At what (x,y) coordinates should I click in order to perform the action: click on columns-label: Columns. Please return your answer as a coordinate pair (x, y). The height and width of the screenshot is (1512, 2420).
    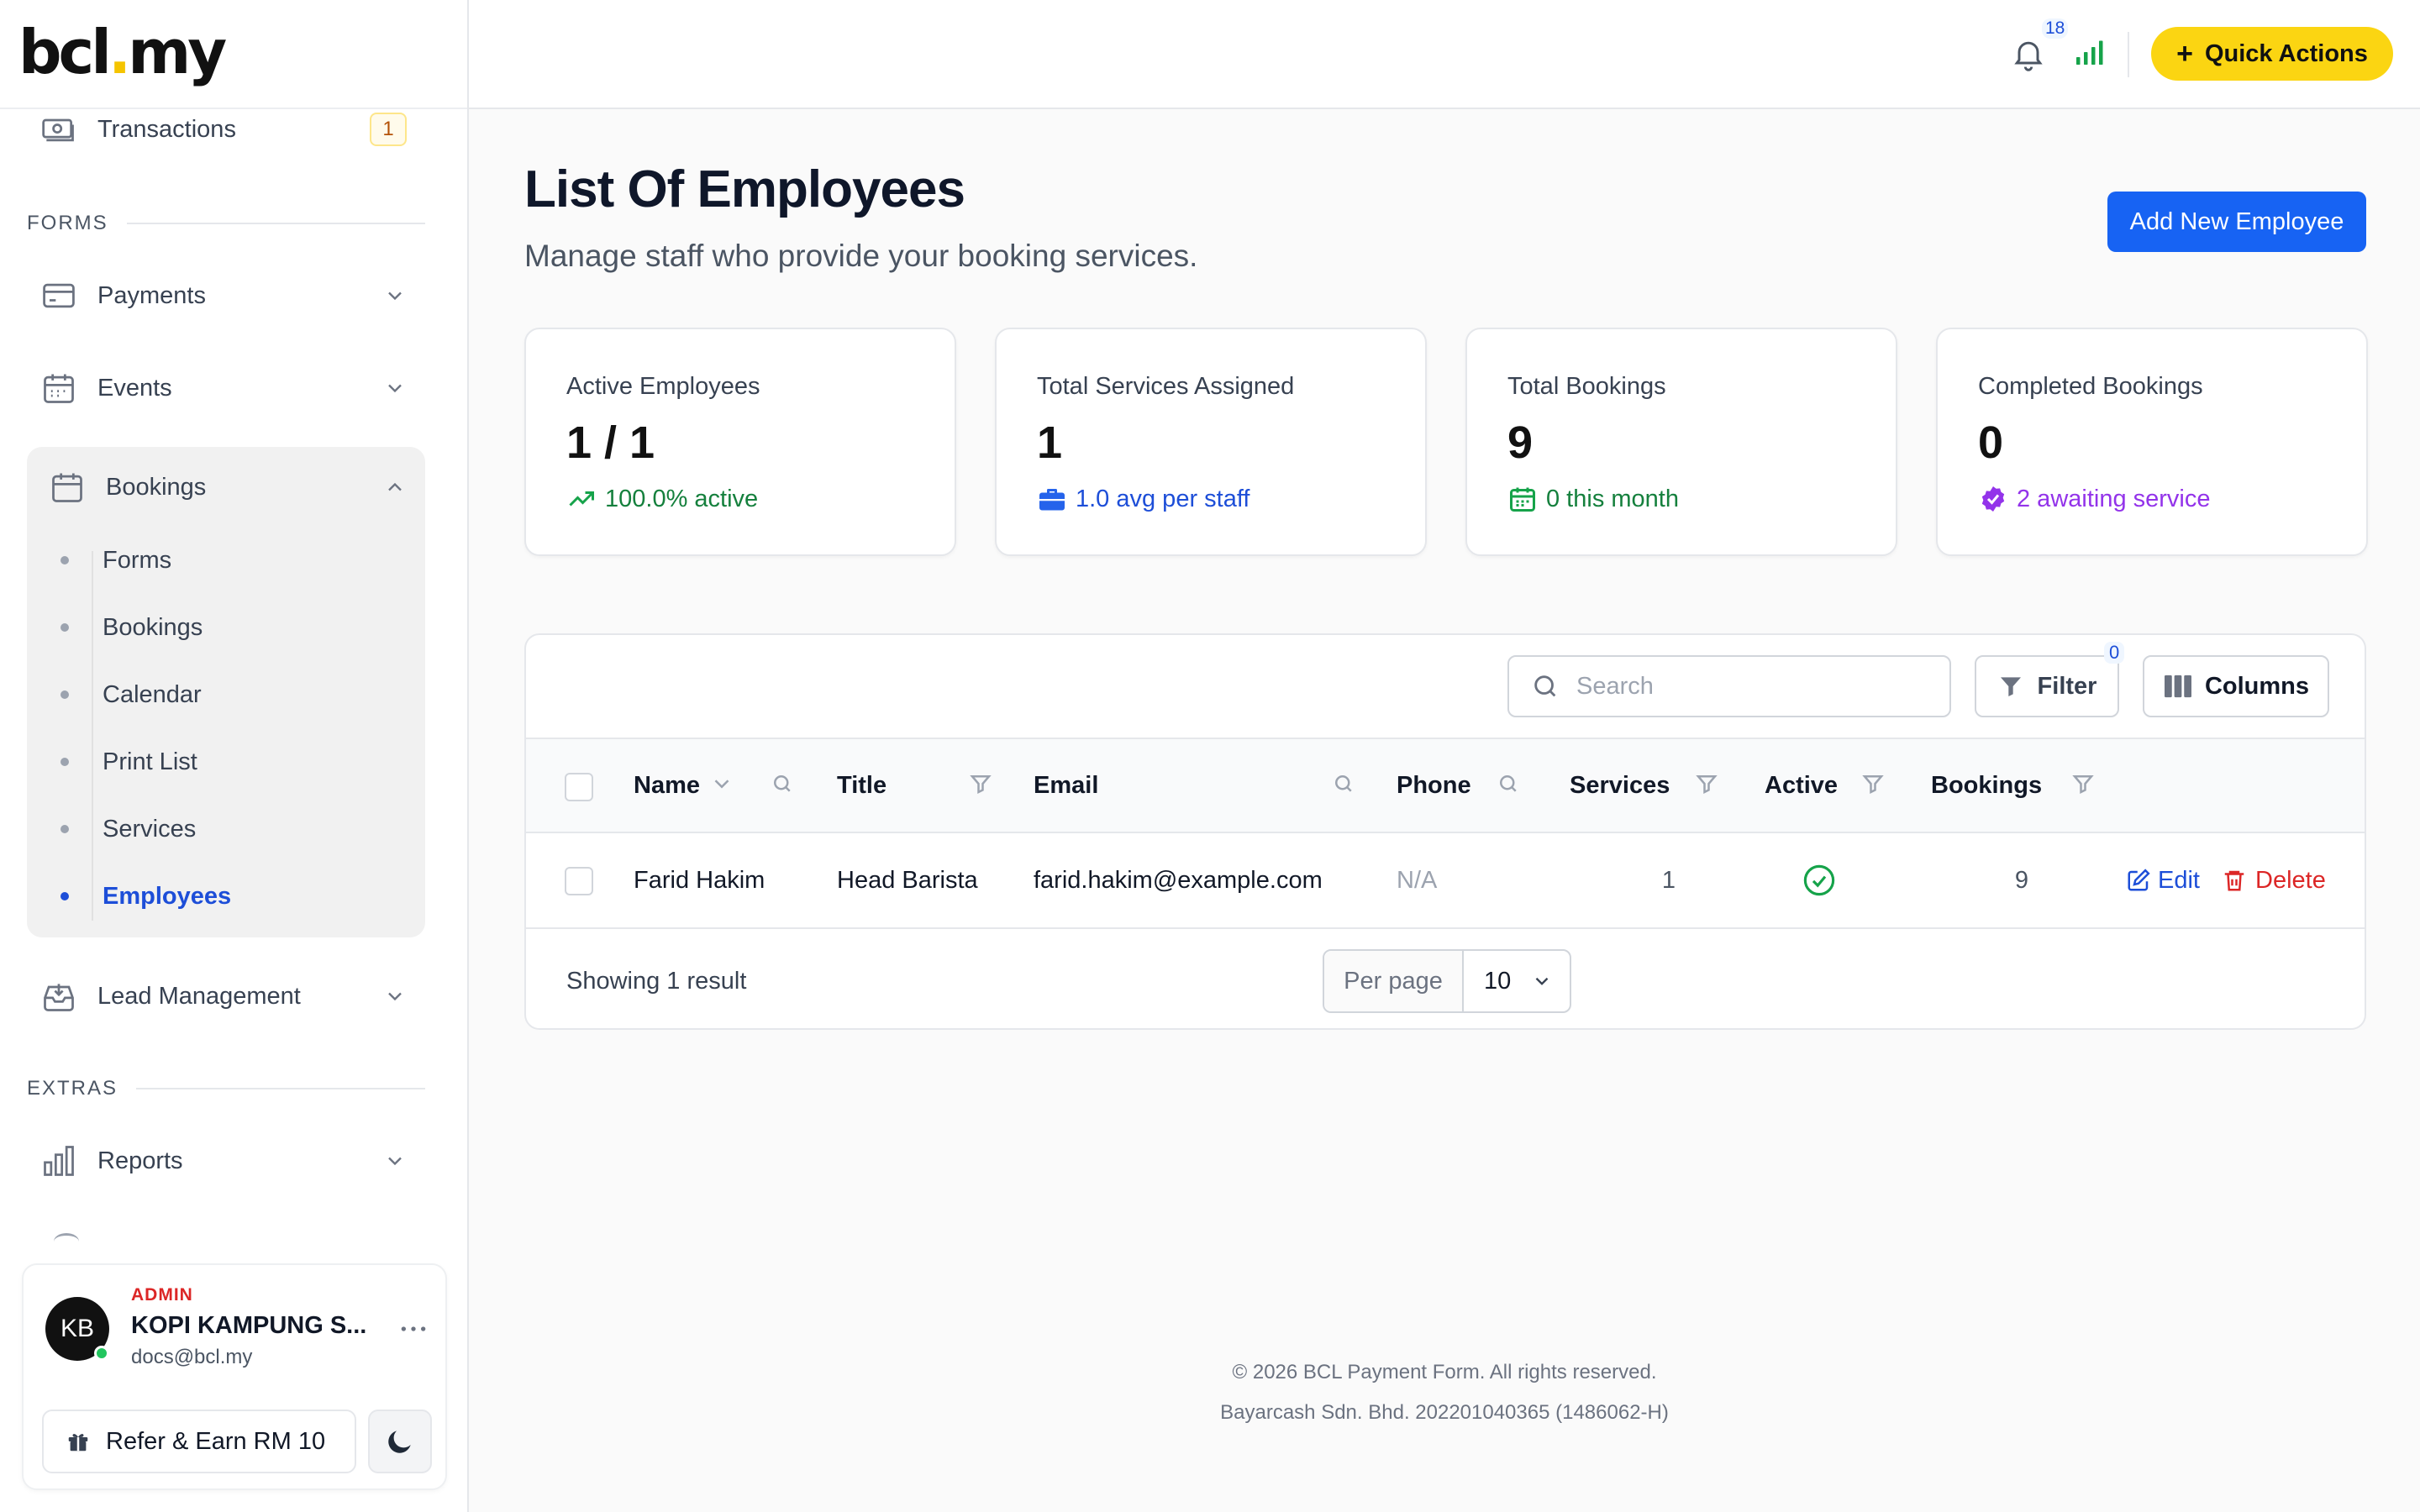
    Looking at the image, I should click on (2257, 686).